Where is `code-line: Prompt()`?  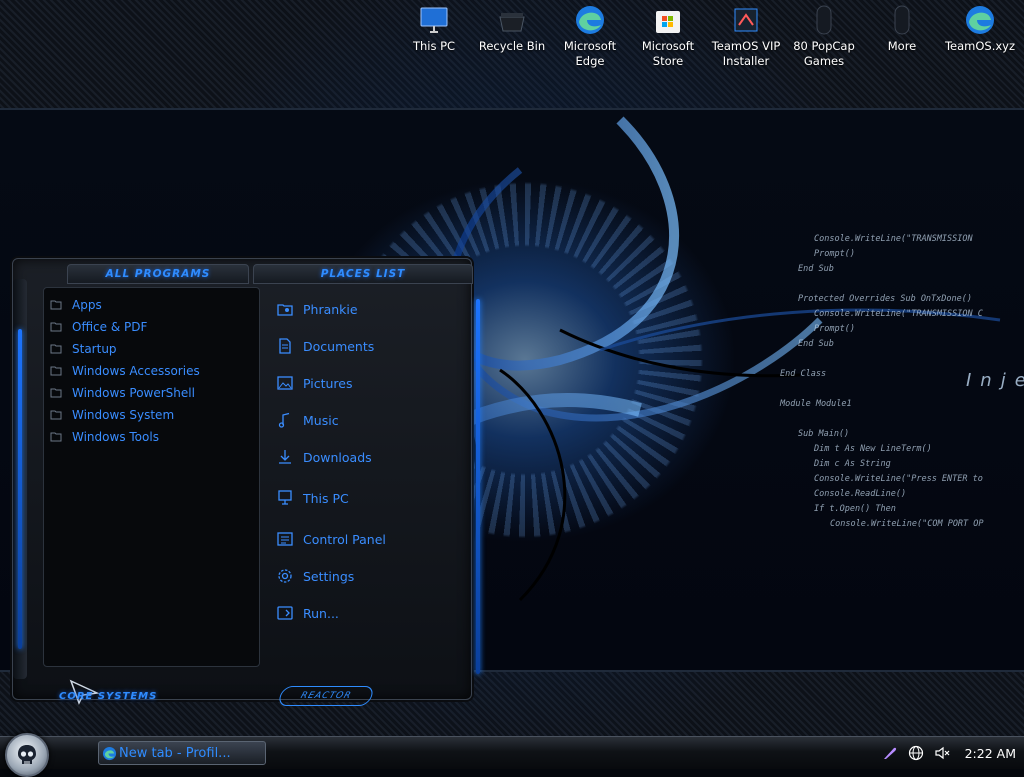 code-line: Prompt() is located at coordinates (834, 254).